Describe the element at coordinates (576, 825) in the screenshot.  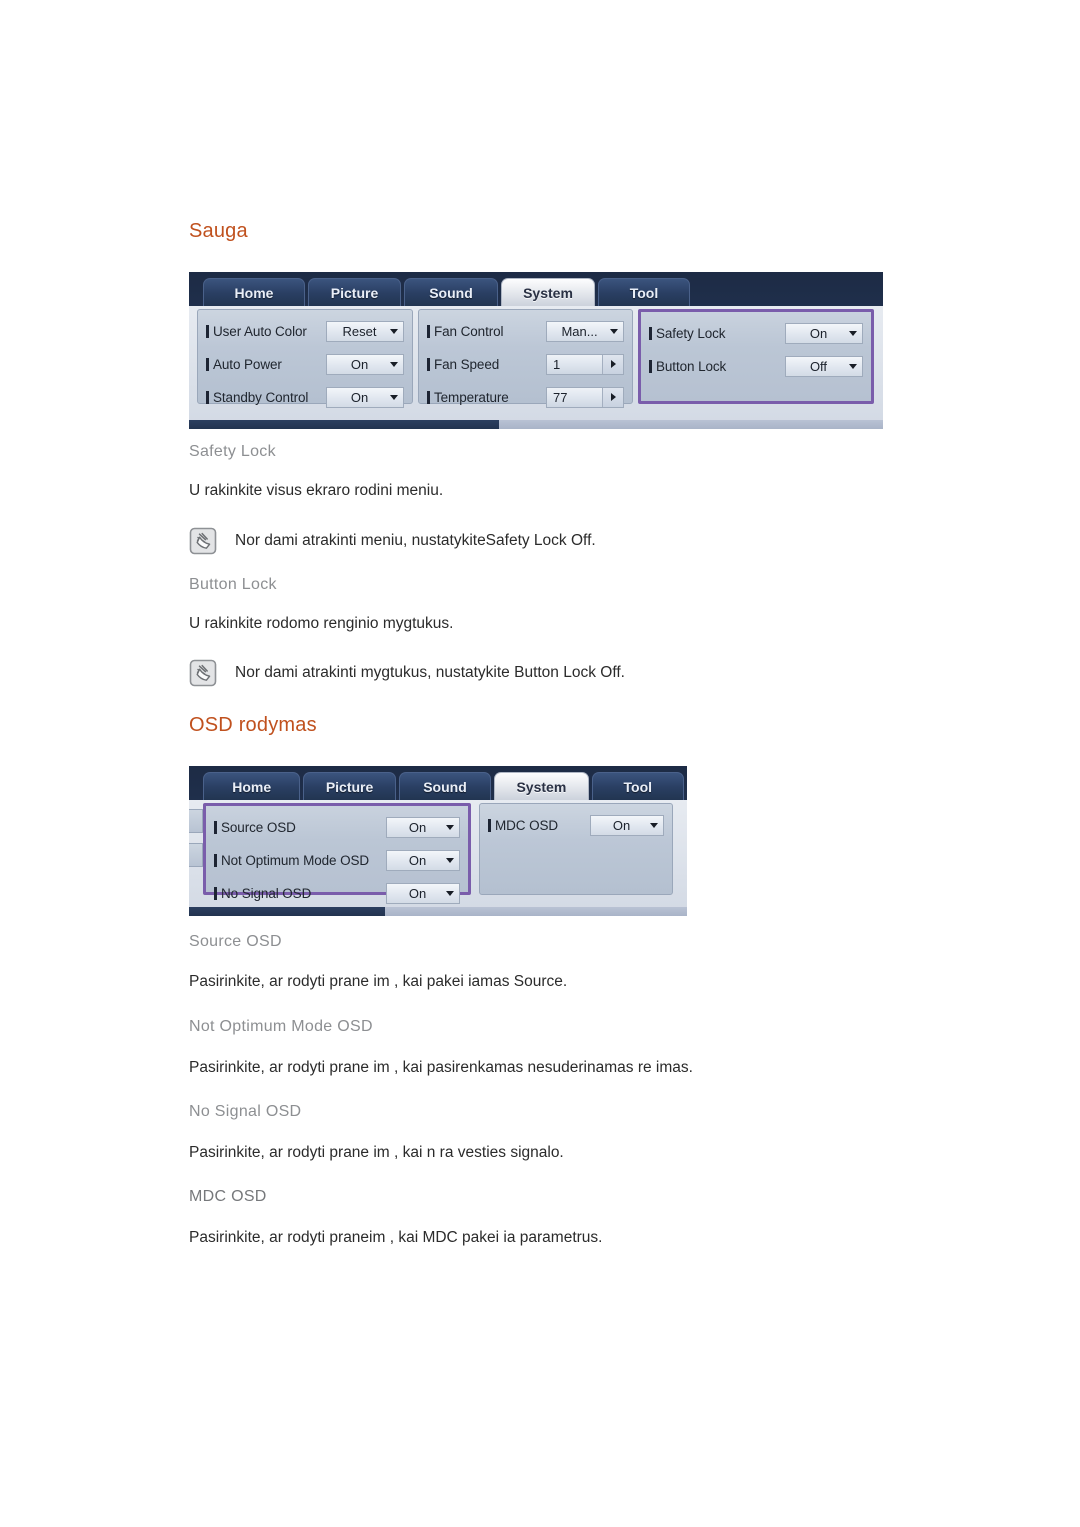
I see `setting-row: MDC OSD On` at that location.